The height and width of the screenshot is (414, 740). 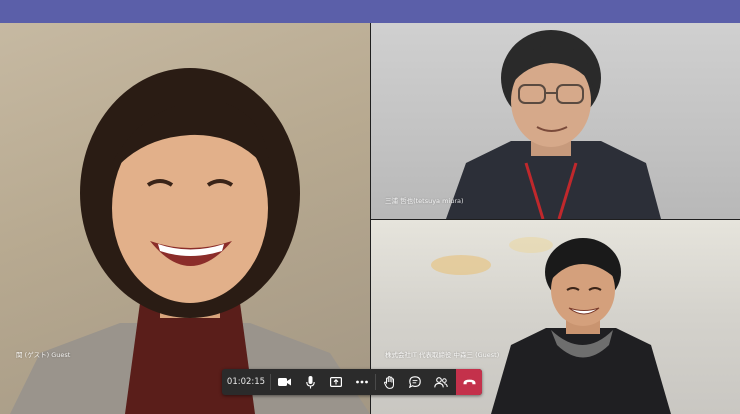 I want to click on microphone-icon, so click(x=310, y=381).